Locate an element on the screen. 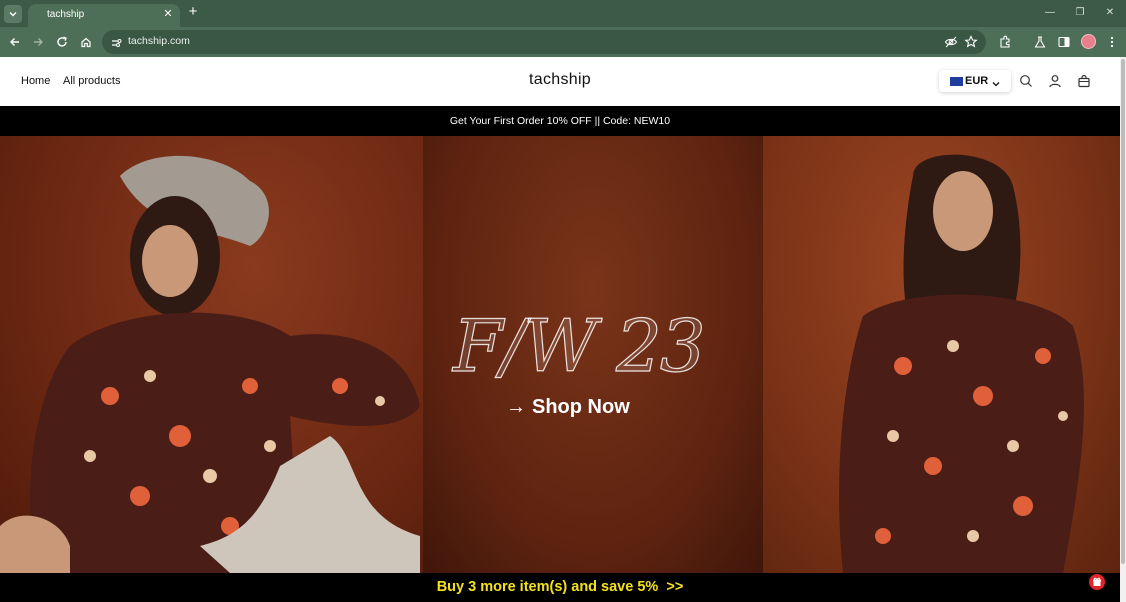  search-icon is located at coordinates (1026, 81).